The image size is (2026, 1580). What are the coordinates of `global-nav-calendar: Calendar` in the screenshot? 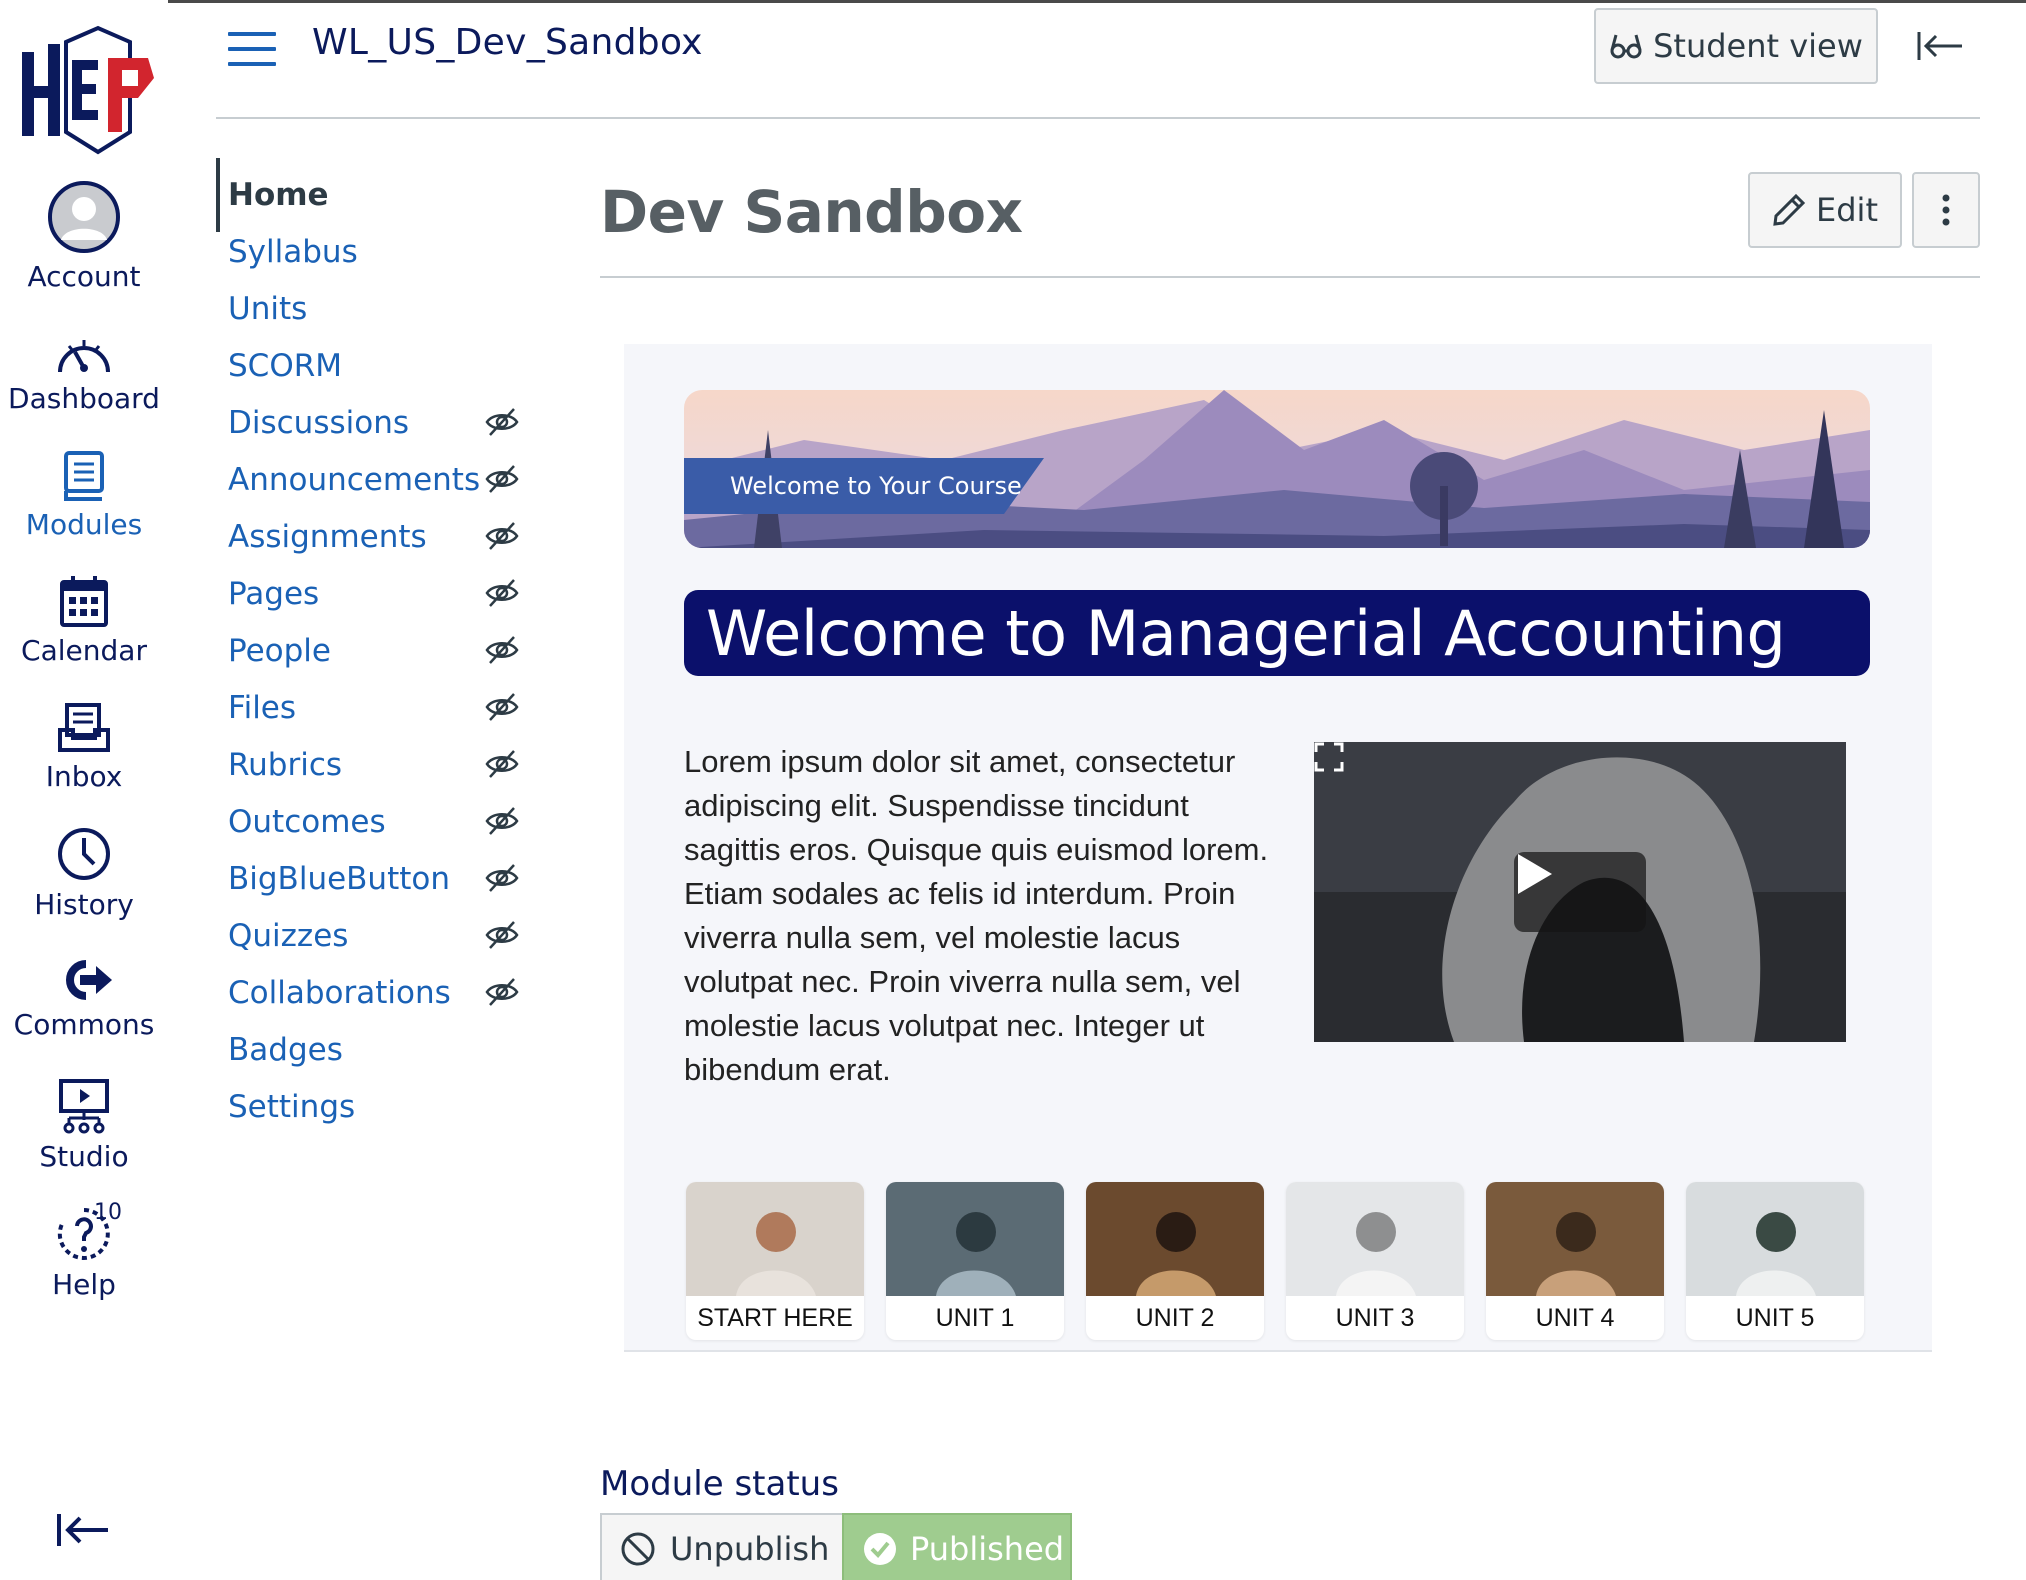 It's located at (84, 620).